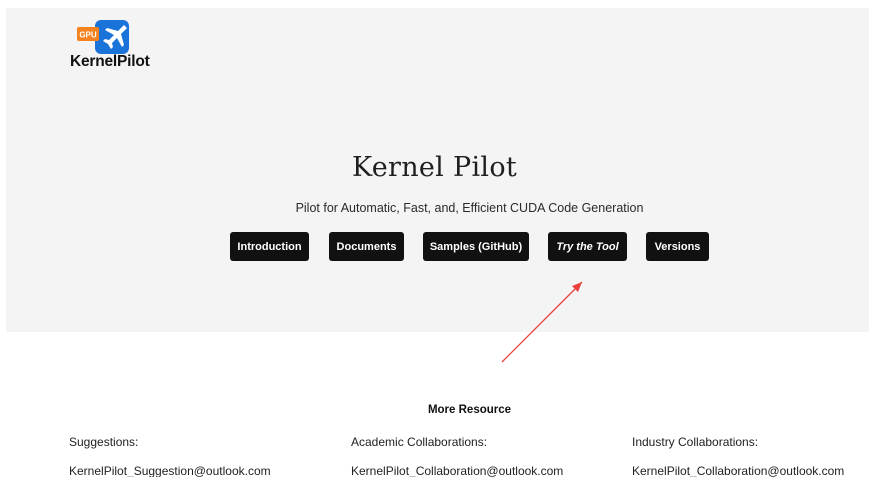  What do you see at coordinates (366, 246) in the screenshot?
I see `documents-button: Documents` at bounding box center [366, 246].